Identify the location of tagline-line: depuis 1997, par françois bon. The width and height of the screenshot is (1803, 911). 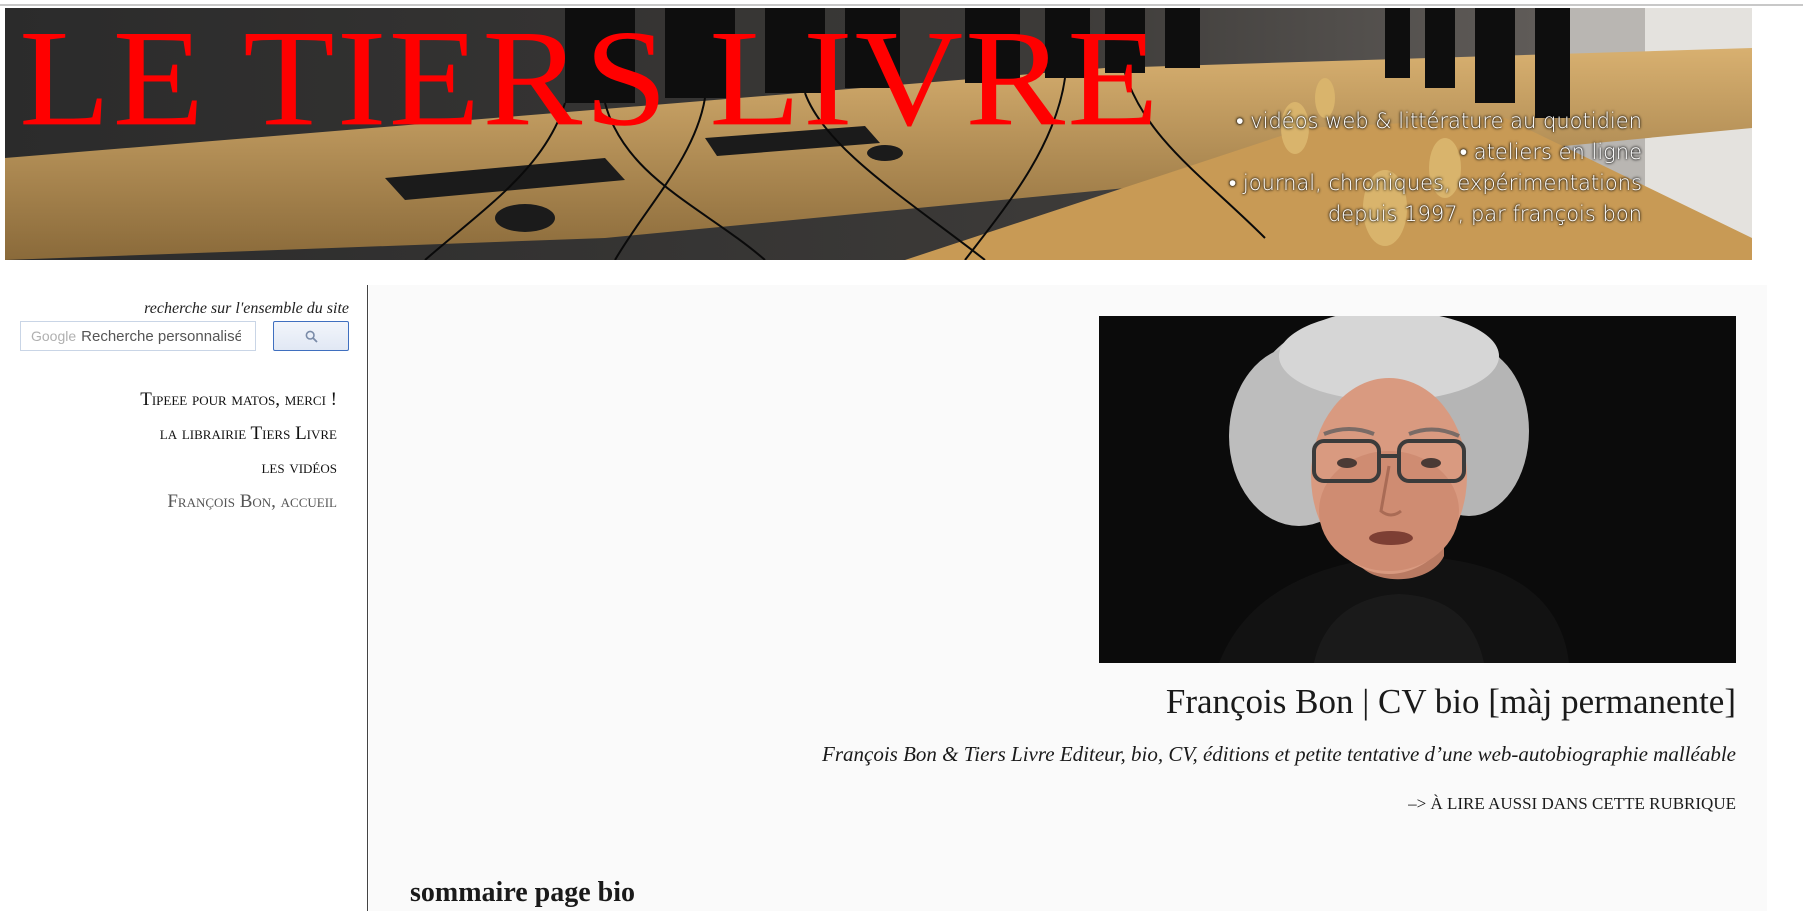
(1484, 214).